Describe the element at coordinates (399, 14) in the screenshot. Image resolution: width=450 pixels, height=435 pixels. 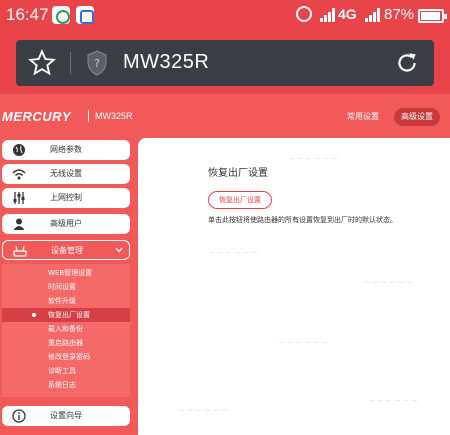
I see `battery-percent: 87%` at that location.